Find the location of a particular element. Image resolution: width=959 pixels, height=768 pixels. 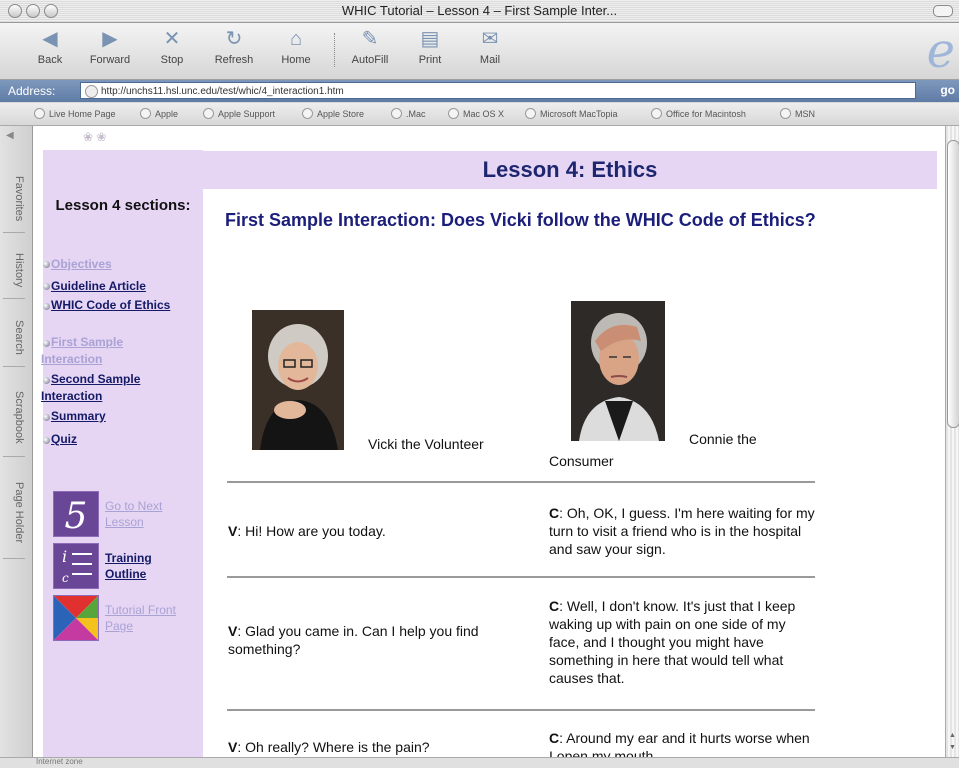

tab-page-holder: Page Holder is located at coordinates (14, 513).